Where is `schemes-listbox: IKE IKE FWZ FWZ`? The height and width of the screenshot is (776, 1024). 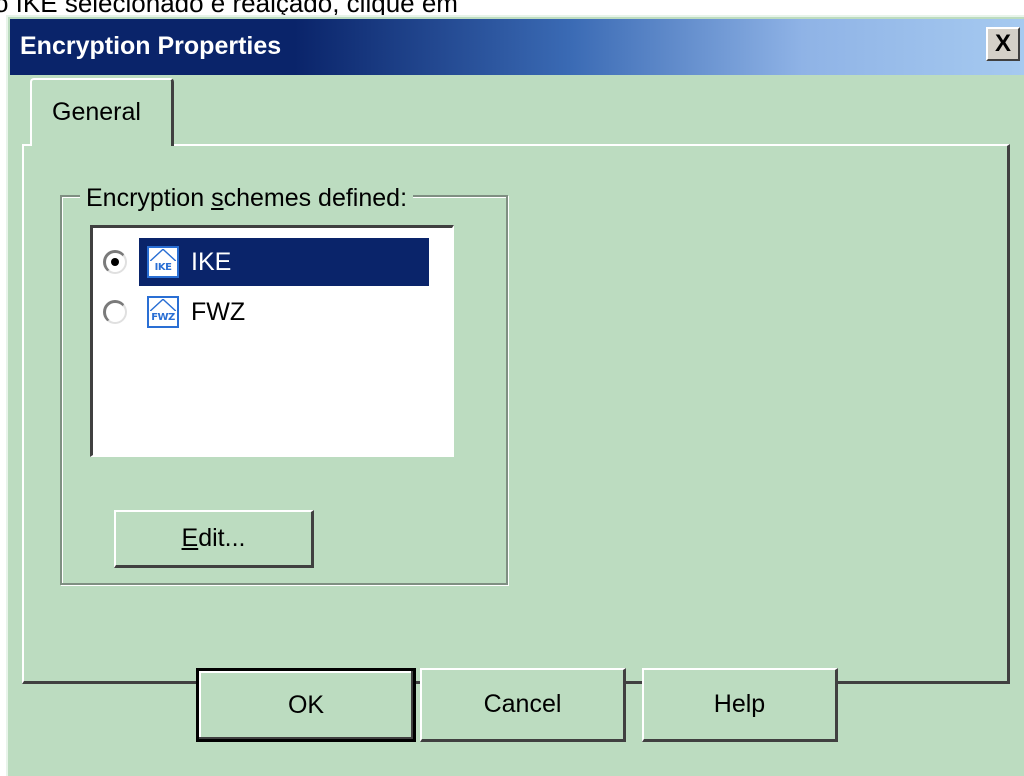 schemes-listbox: IKE IKE FWZ FWZ is located at coordinates (272, 341).